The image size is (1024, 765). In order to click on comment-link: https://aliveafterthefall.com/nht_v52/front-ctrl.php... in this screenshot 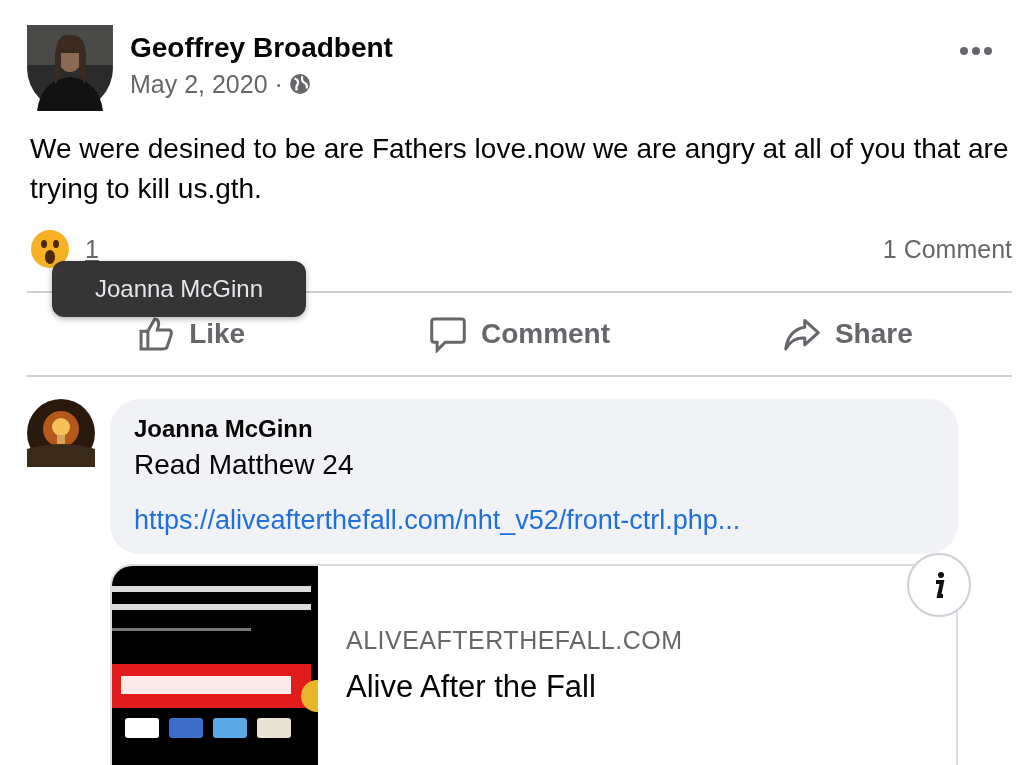, I will do `click(534, 520)`.